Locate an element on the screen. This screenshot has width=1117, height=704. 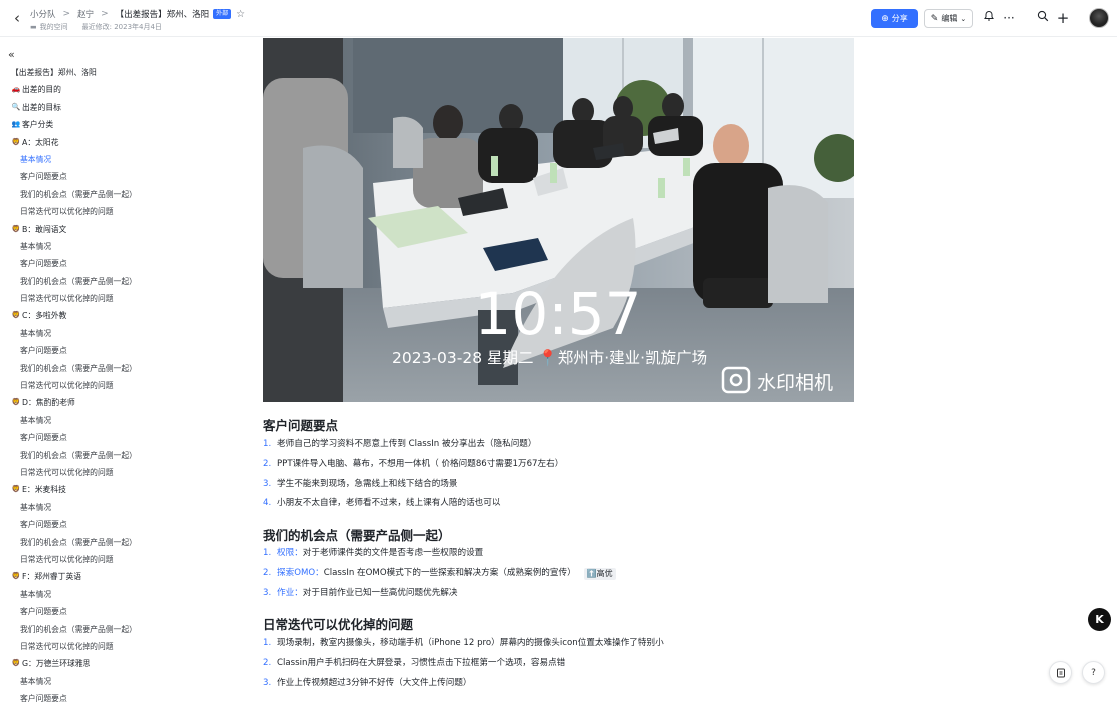
bell-icon is located at coordinates (989, 18).